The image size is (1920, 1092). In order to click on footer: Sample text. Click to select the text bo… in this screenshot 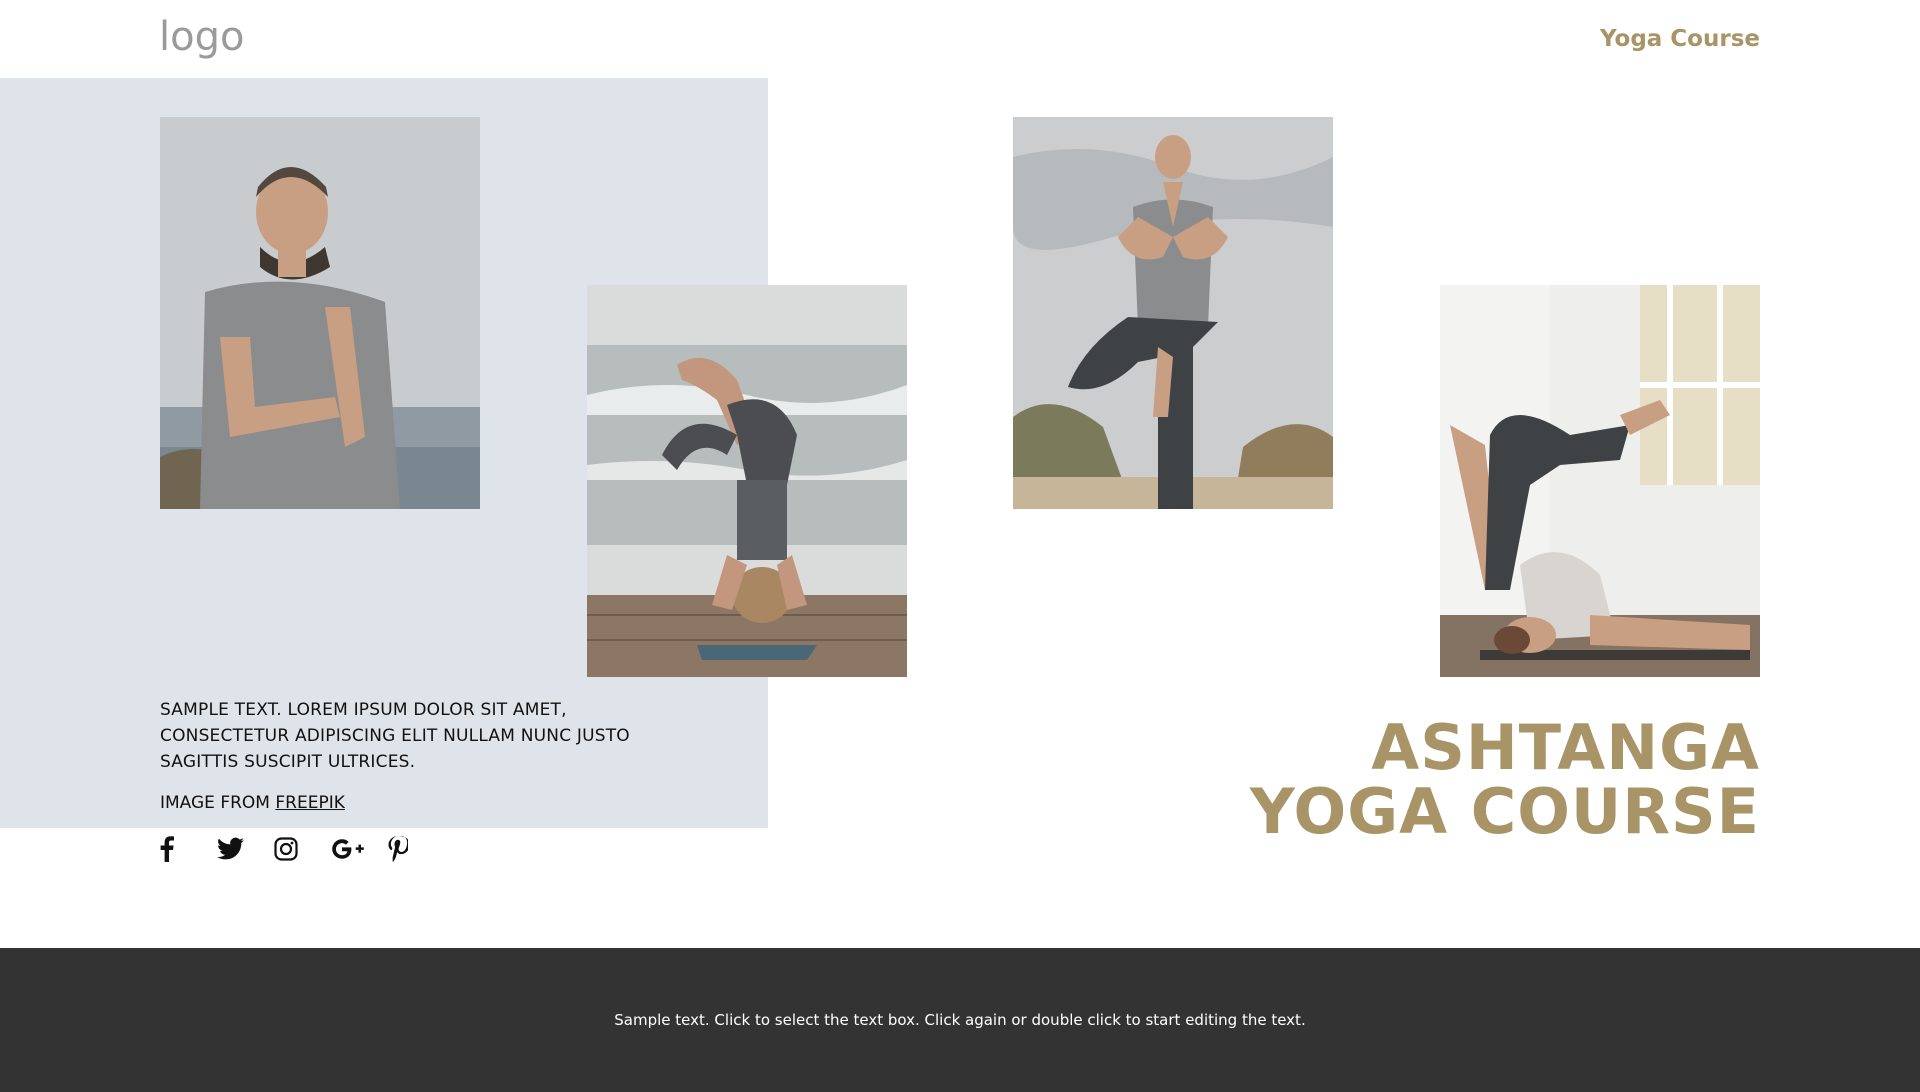, I will do `click(960, 1020)`.